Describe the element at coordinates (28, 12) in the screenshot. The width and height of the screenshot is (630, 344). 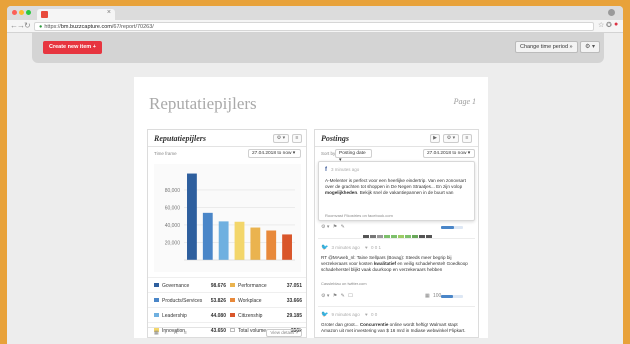
I see `maximize-window-icon` at that location.